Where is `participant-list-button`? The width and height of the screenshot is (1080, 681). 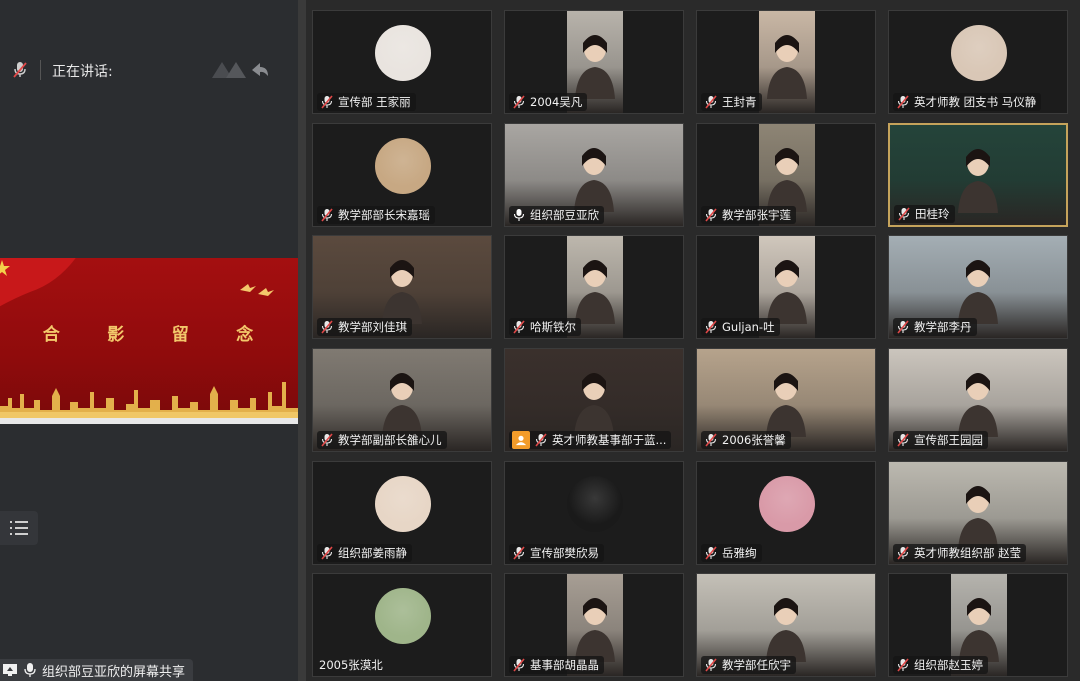 participant-list-button is located at coordinates (19, 528).